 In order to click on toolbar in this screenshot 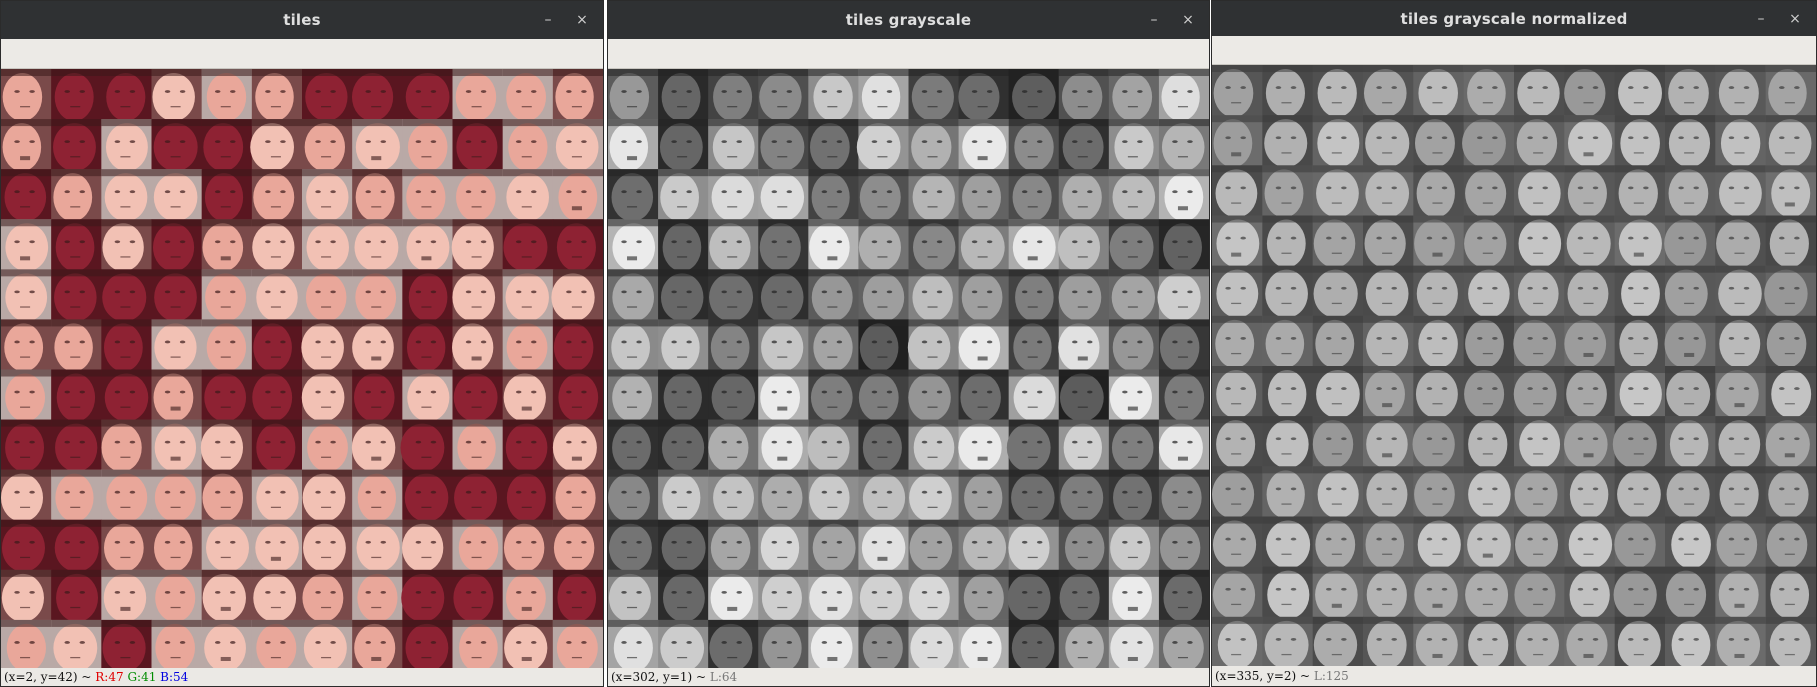, I will do `click(1514, 50)`.